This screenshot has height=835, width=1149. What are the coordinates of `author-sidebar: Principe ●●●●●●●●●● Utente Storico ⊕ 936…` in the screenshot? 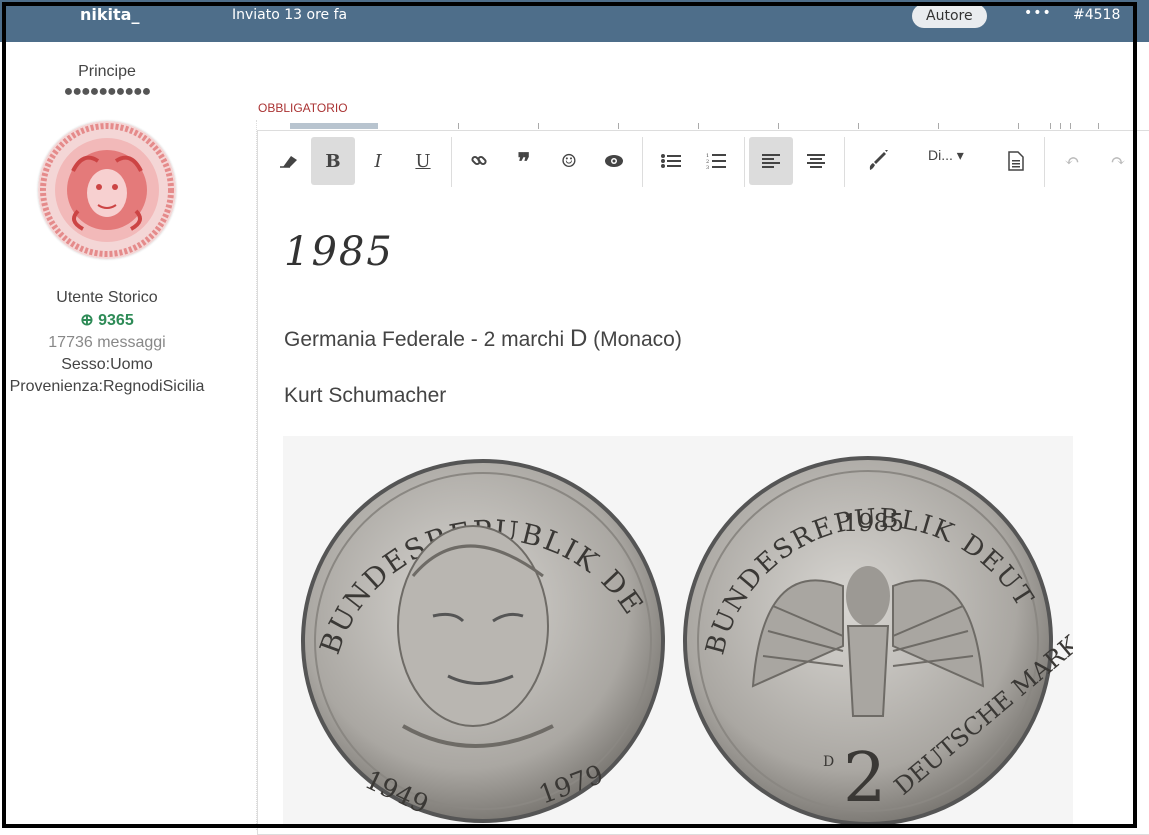 It's located at (107, 228).